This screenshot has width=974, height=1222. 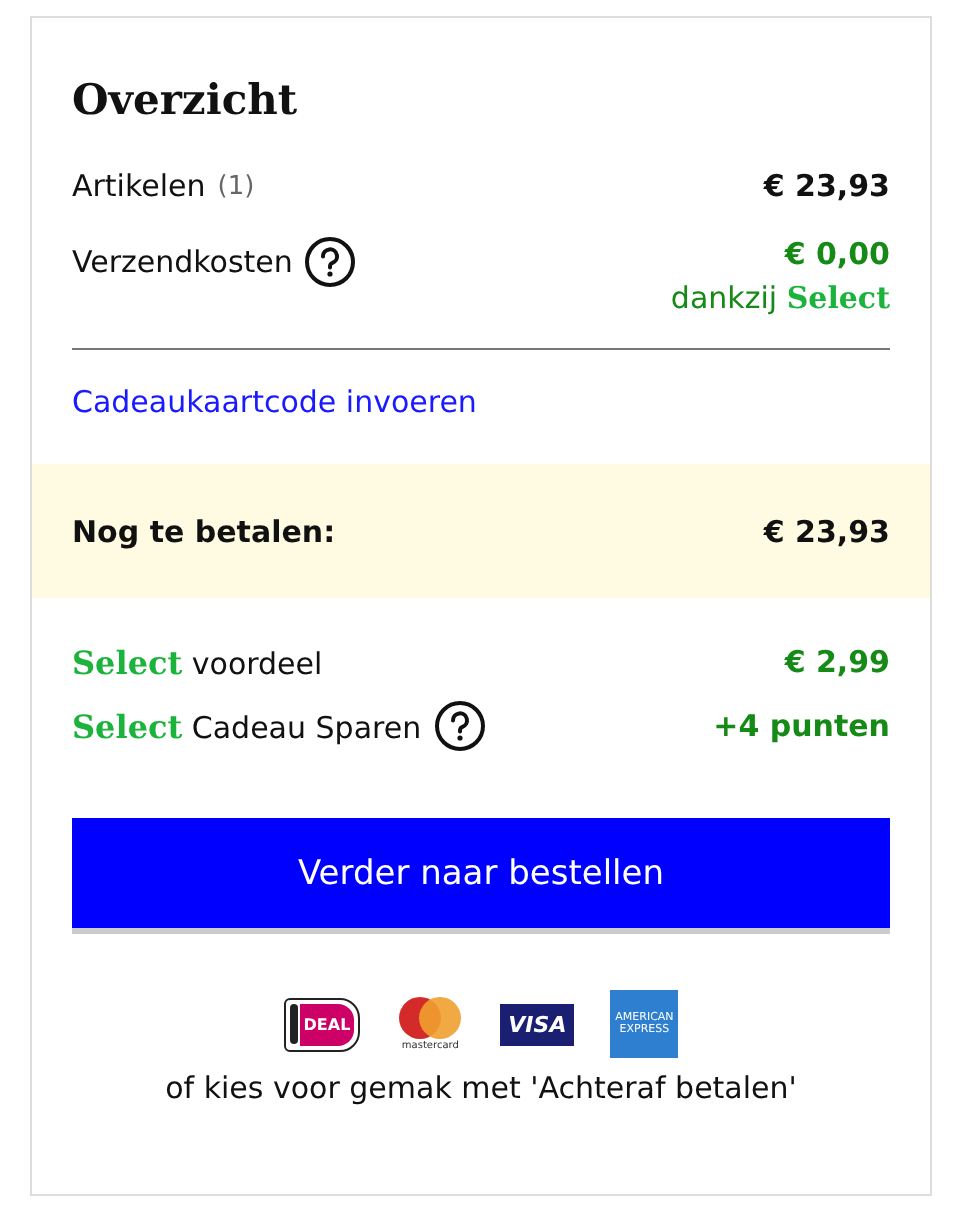 I want to click on visa-logo: VISA, so click(x=537, y=1024).